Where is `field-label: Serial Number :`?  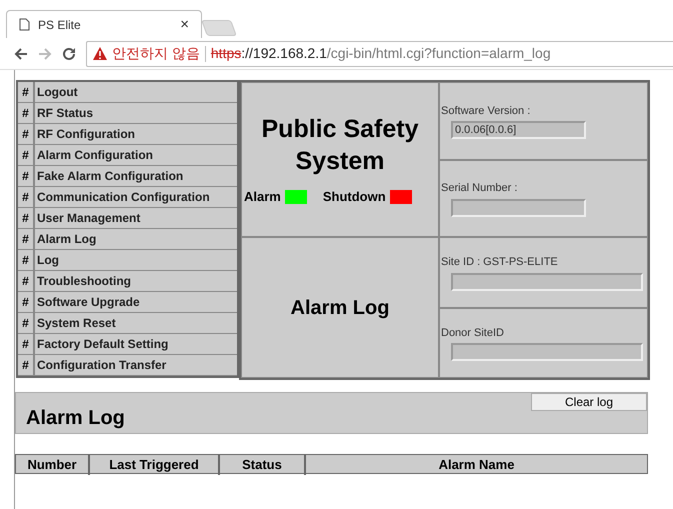
field-label: Serial Number : is located at coordinates (479, 188).